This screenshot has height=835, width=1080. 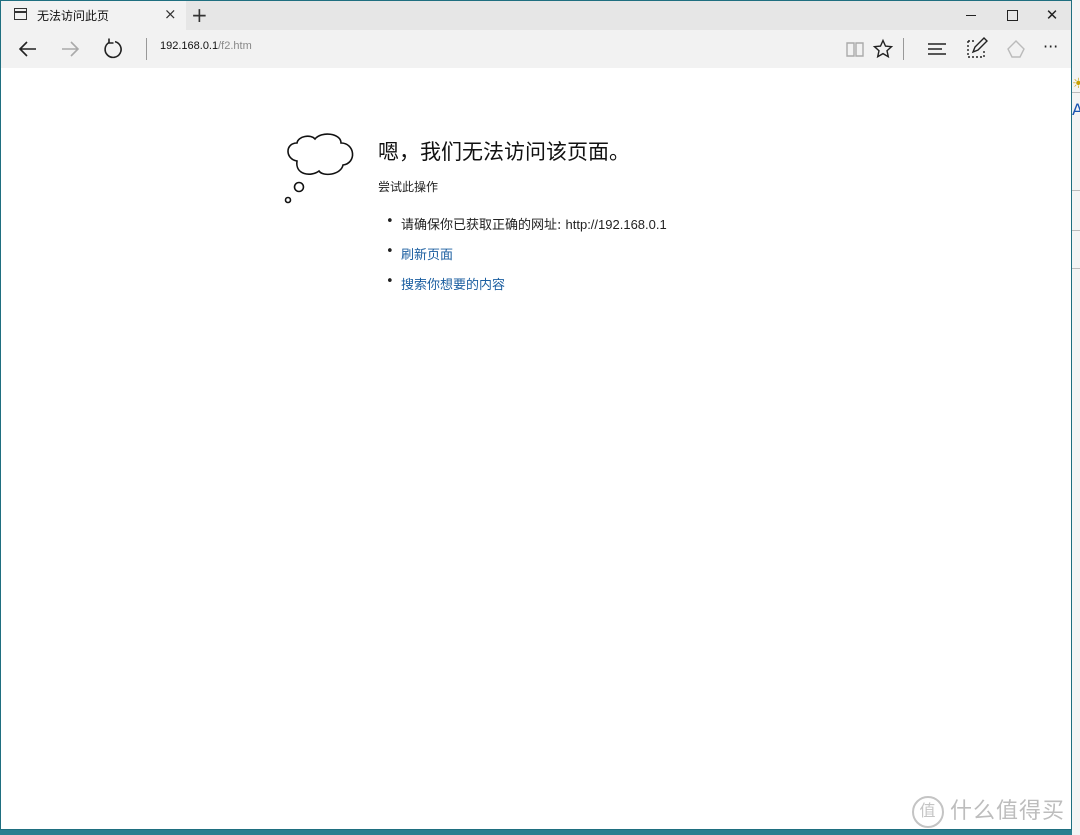 I want to click on star-icon, so click(x=883, y=49).